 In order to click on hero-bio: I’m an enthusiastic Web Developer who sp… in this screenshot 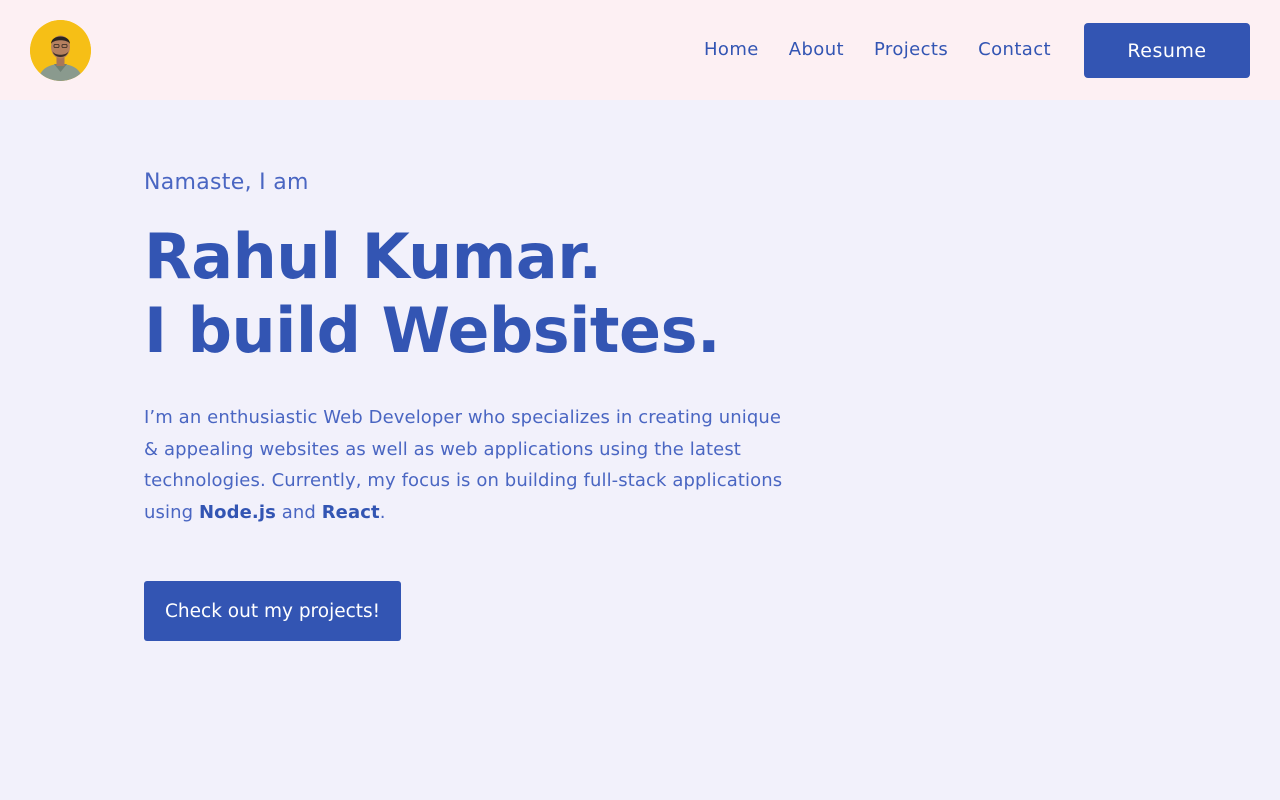, I will do `click(464, 465)`.